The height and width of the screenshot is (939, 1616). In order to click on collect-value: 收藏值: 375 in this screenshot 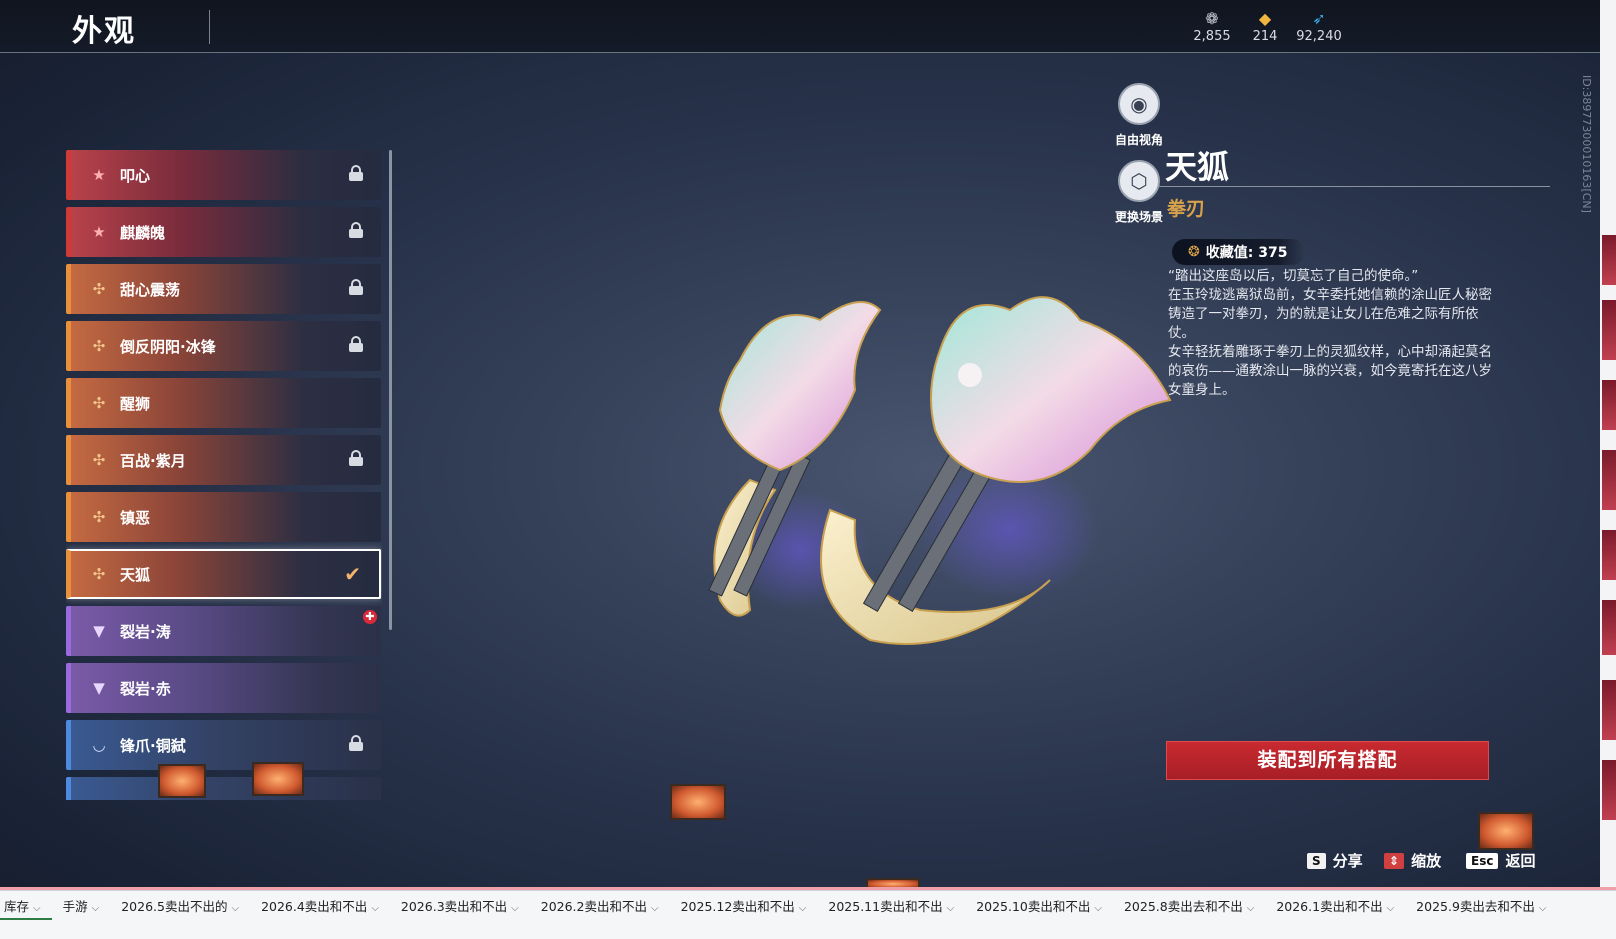, I will do `click(1246, 253)`.